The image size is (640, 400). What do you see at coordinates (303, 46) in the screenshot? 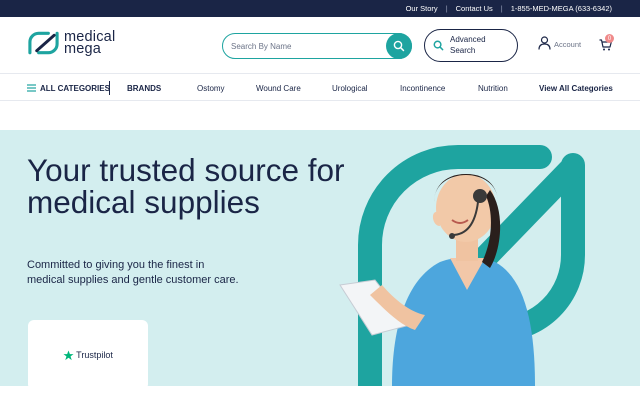
I see `search-input` at bounding box center [303, 46].